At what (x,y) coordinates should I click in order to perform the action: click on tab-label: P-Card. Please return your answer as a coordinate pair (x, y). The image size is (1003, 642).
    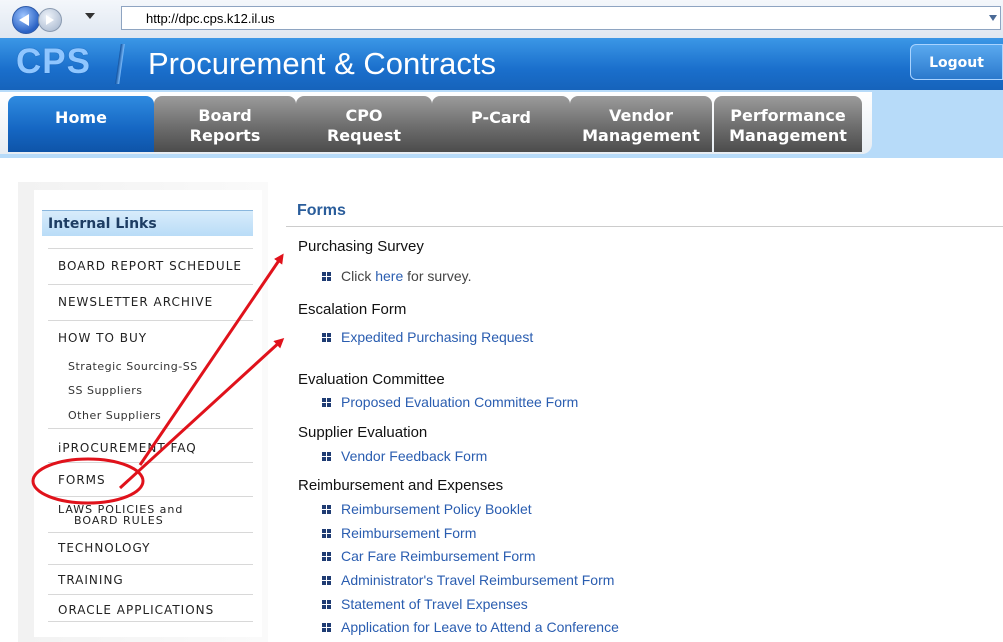
    Looking at the image, I should click on (501, 117).